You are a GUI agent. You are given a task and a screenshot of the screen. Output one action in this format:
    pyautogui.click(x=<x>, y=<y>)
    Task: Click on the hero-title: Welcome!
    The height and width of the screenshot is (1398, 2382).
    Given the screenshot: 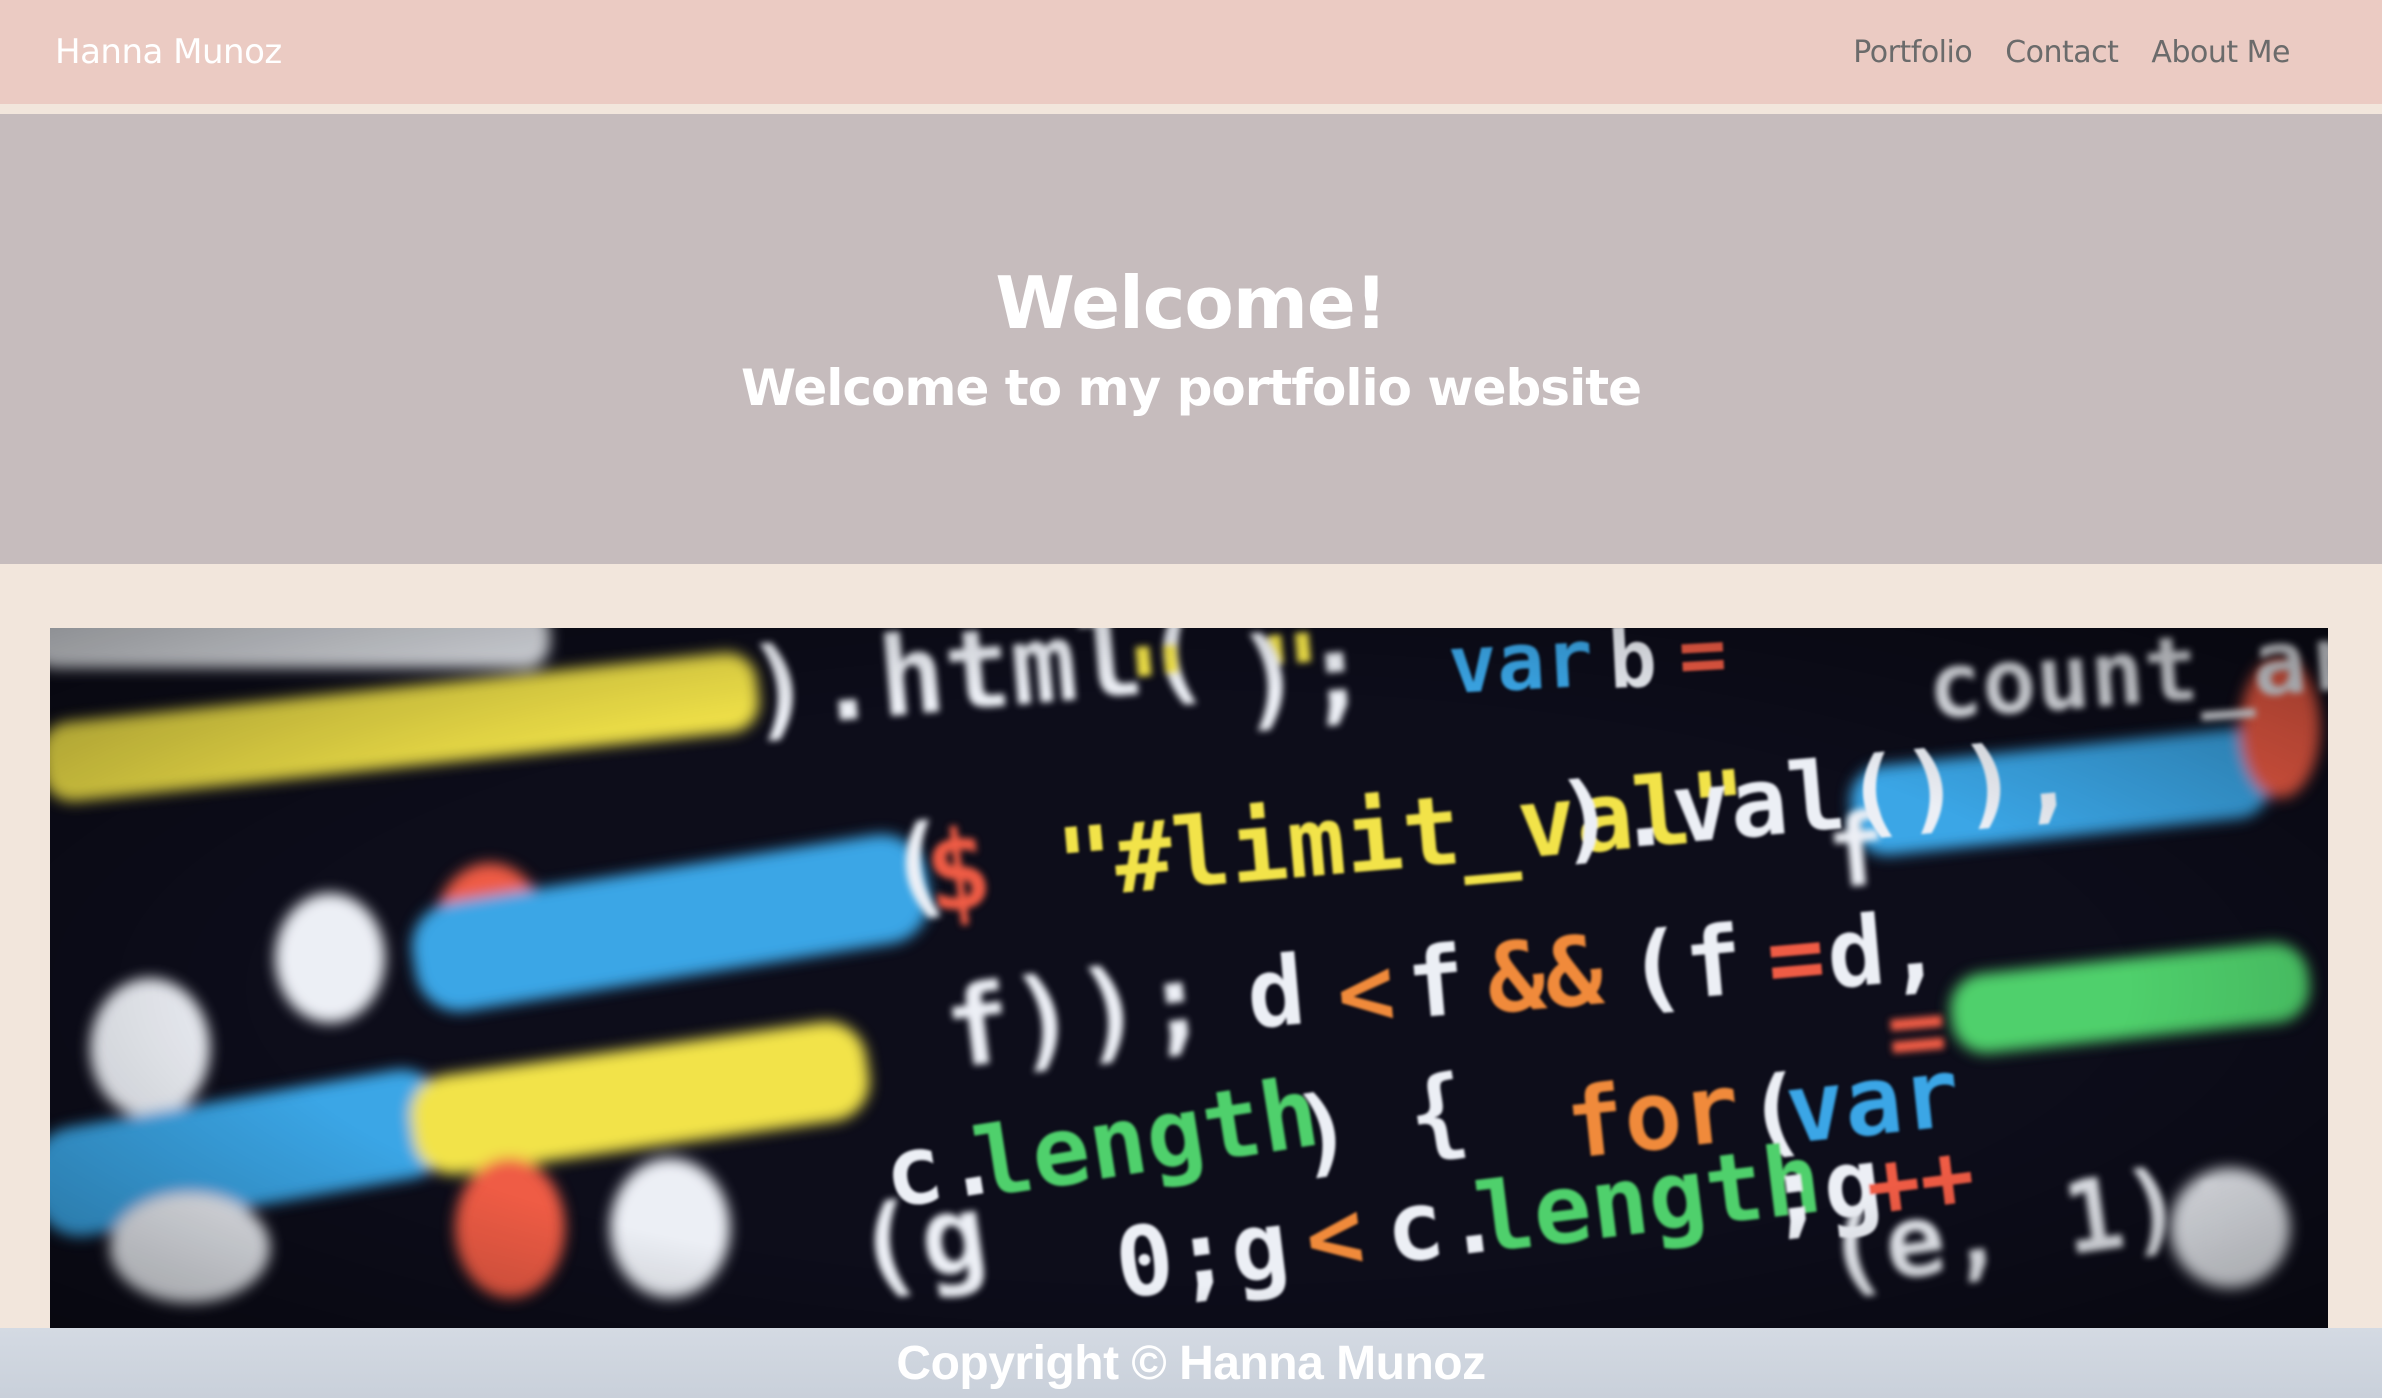 What is the action you would take?
    pyautogui.click(x=1191, y=303)
    